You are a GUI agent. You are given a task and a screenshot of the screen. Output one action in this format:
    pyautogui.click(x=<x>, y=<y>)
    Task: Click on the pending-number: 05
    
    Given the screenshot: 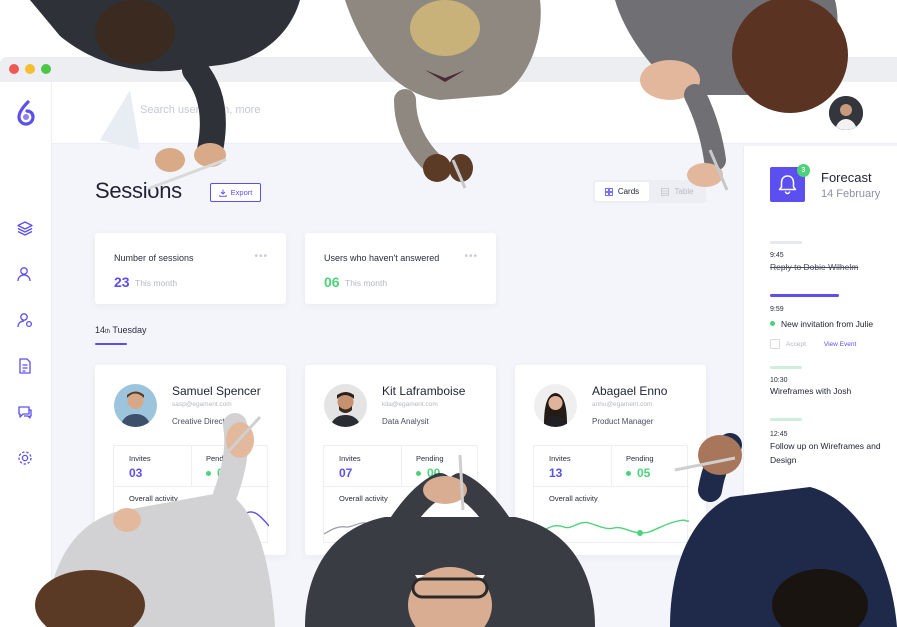 What is the action you would take?
    pyautogui.click(x=644, y=473)
    